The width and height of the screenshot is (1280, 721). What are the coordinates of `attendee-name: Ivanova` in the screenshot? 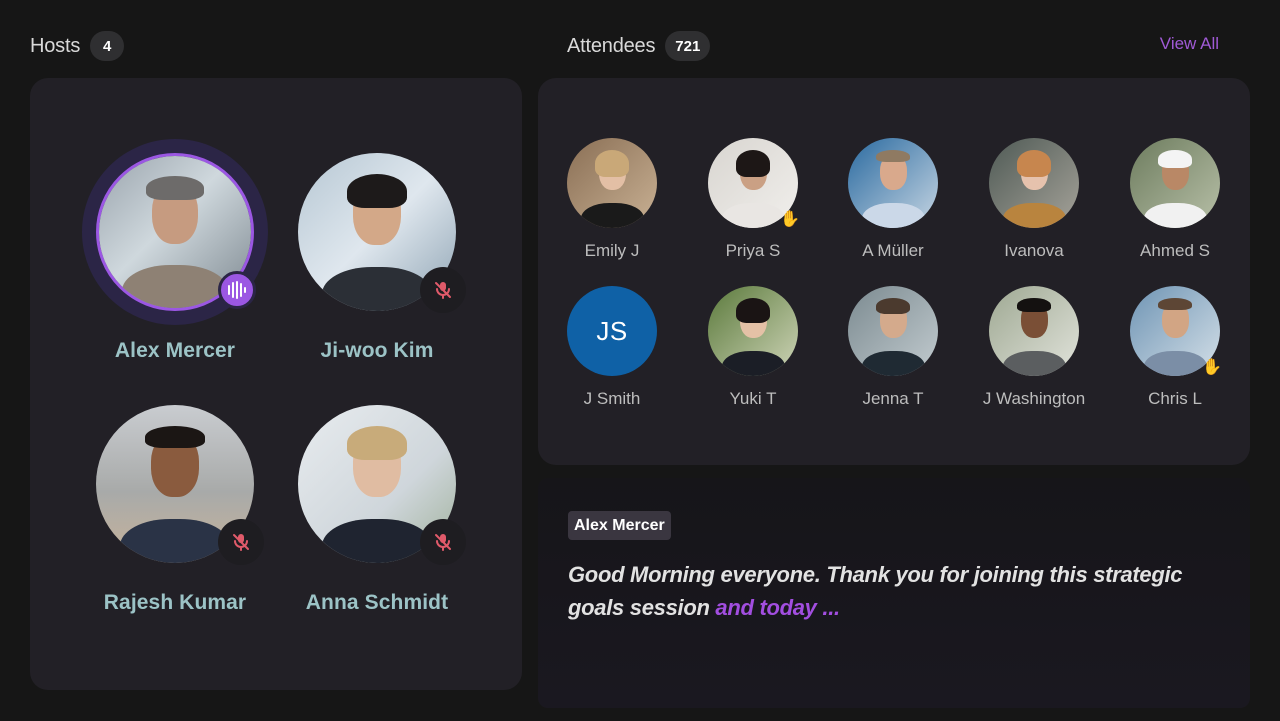 It's located at (1034, 250).